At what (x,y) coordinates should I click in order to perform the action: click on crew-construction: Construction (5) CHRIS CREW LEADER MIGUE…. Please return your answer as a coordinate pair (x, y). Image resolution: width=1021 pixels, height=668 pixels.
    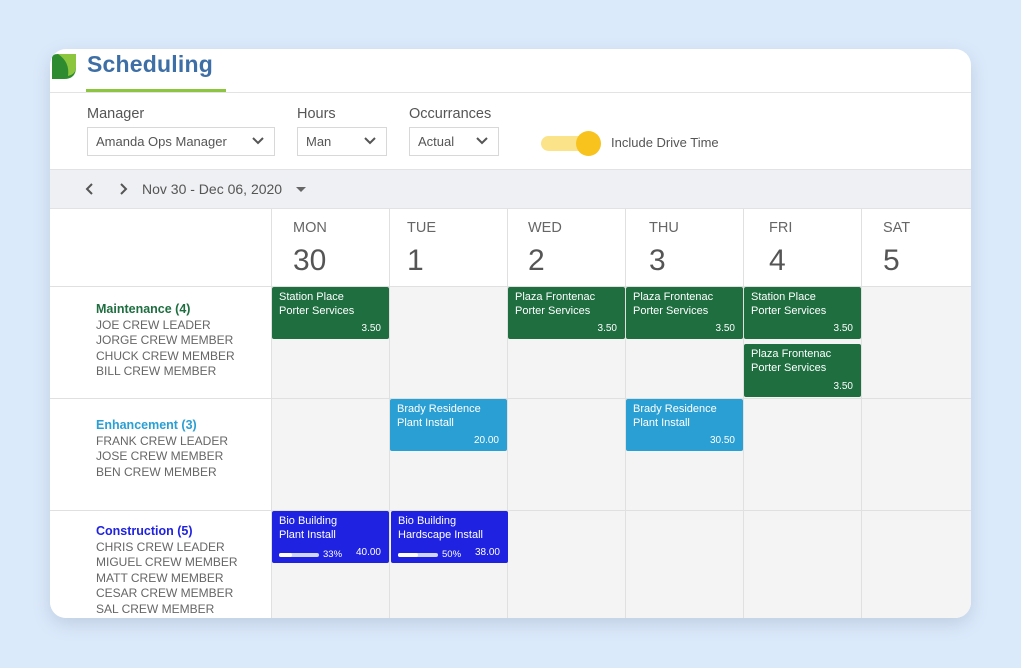
    Looking at the image, I should click on (167, 571).